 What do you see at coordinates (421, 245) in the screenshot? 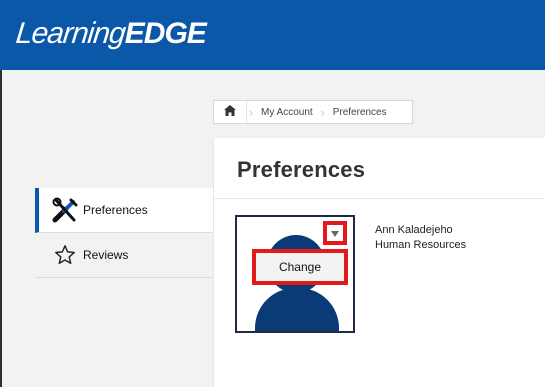
I see `user-department: Human Resources` at bounding box center [421, 245].